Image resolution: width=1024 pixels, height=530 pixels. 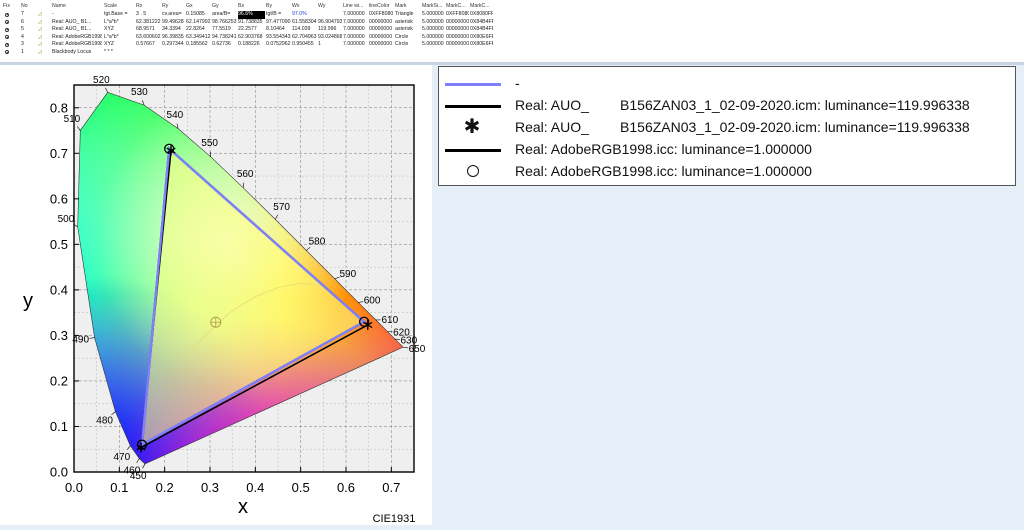 I want to click on table-cell-markc1: 0XFF8080, so click(x=457, y=15).